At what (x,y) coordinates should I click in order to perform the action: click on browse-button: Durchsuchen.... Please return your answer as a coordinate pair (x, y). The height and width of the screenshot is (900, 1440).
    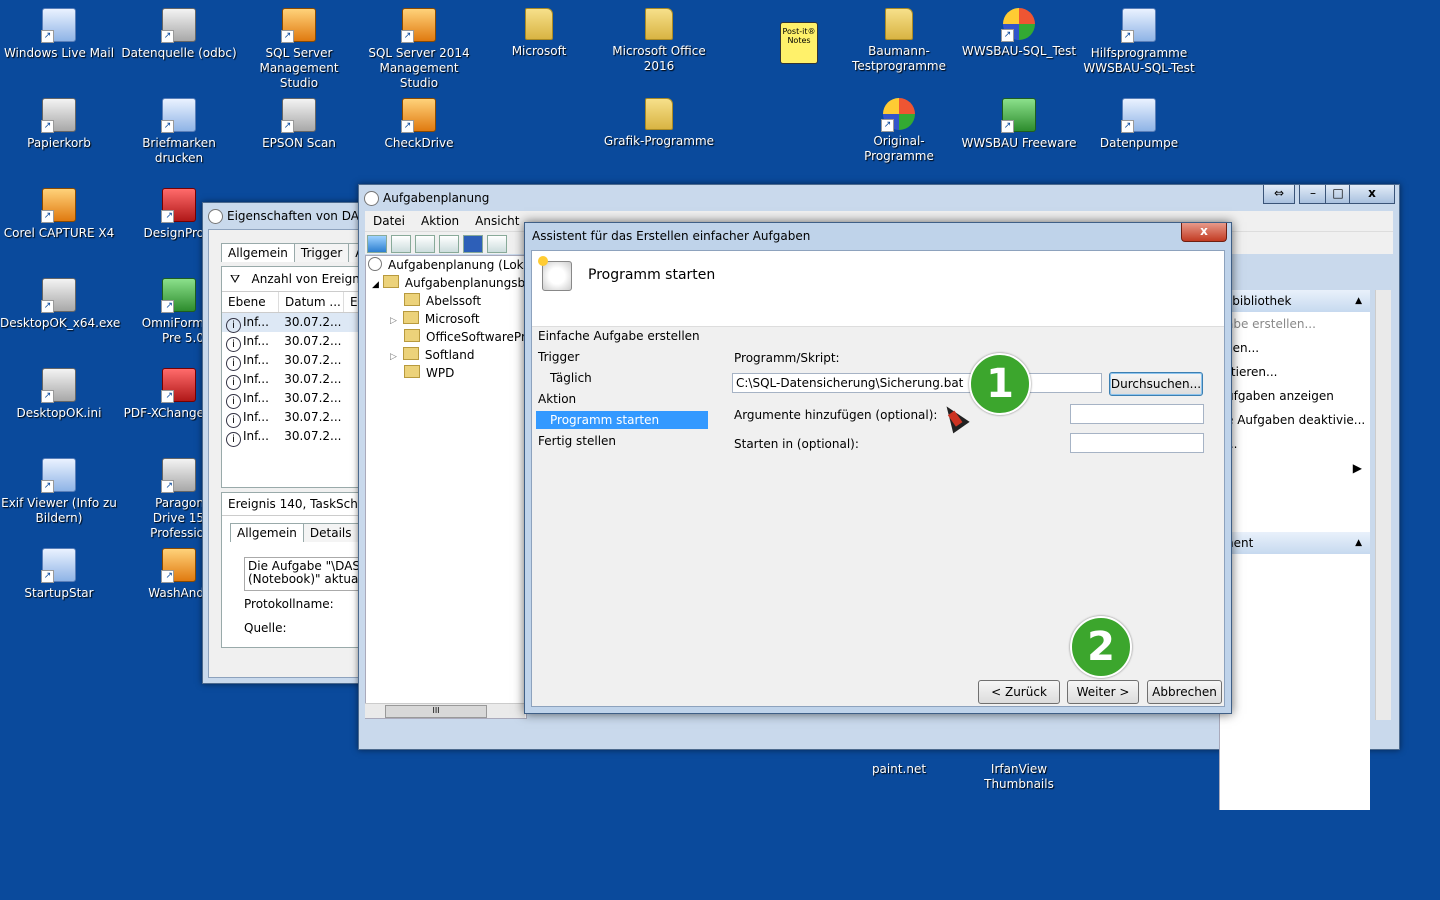
    Looking at the image, I should click on (1156, 384).